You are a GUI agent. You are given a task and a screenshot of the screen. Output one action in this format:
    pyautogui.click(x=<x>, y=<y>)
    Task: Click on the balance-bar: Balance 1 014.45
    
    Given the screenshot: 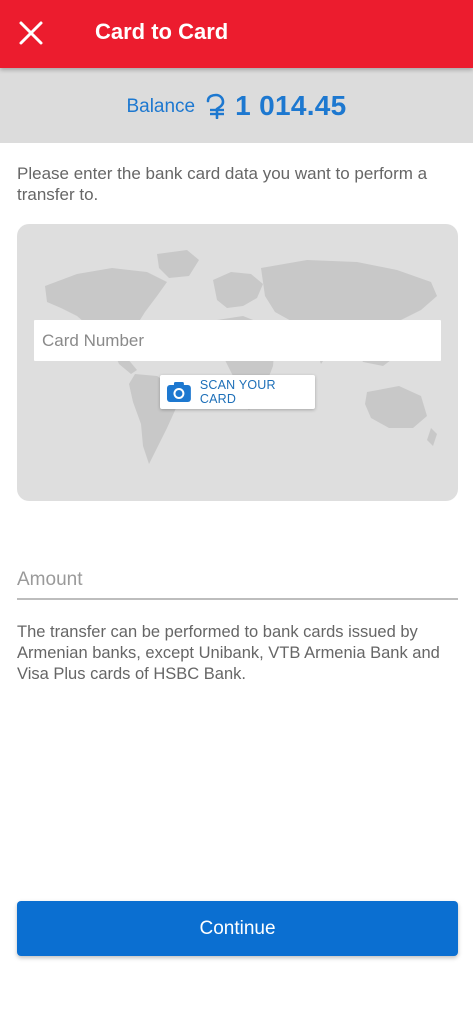 What is the action you would take?
    pyautogui.click(x=236, y=105)
    